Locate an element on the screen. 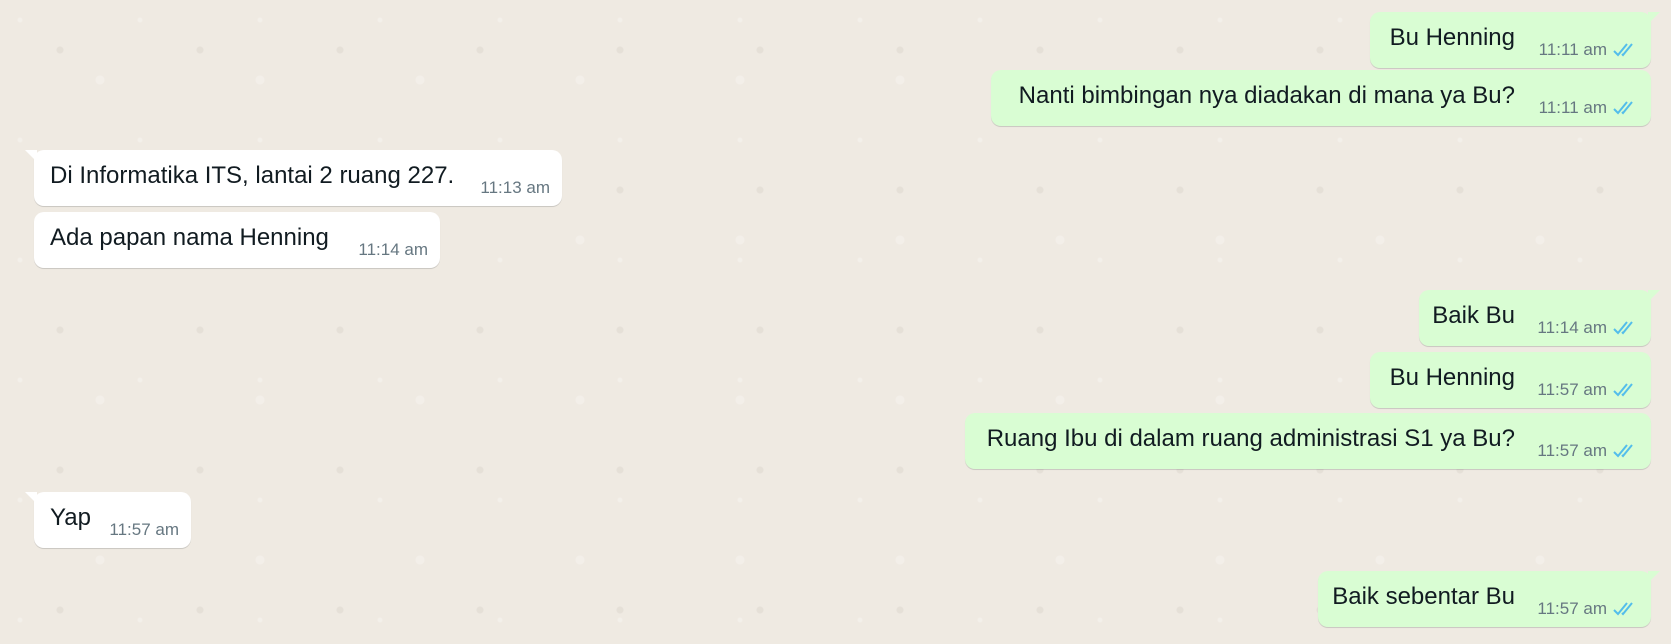 The image size is (1671, 644). message-outgoing: Baik sebentar Bu 11:57 am is located at coordinates (1489, 599).